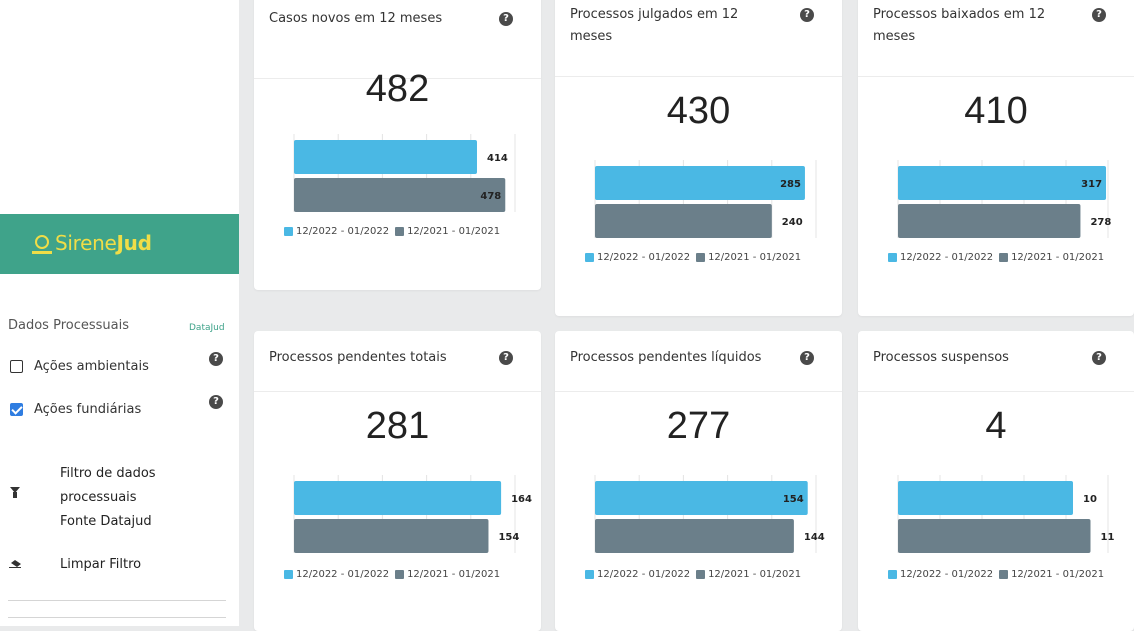 The width and height of the screenshot is (1134, 631). Describe the element at coordinates (497, 158) in the screenshot. I see `bar-current-label: 414` at that location.